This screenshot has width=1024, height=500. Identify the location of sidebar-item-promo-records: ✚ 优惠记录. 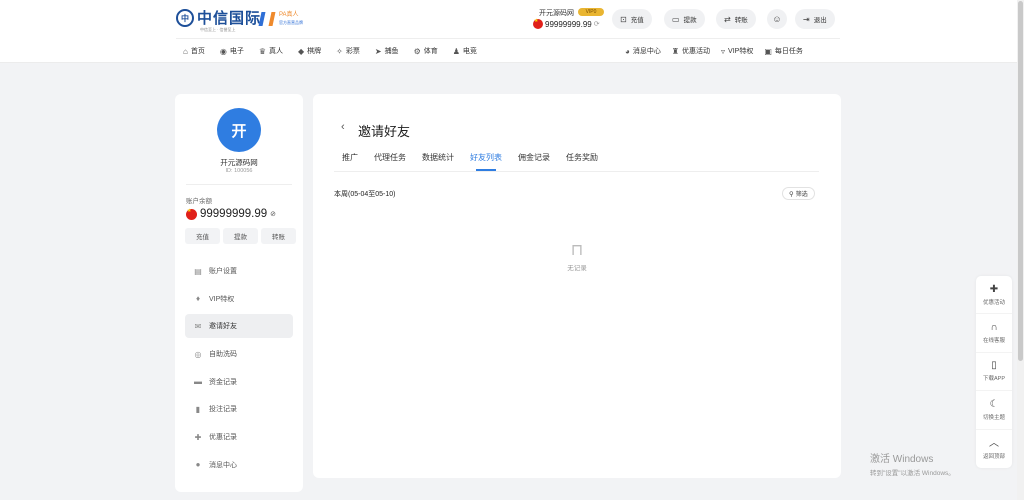
(239, 437).